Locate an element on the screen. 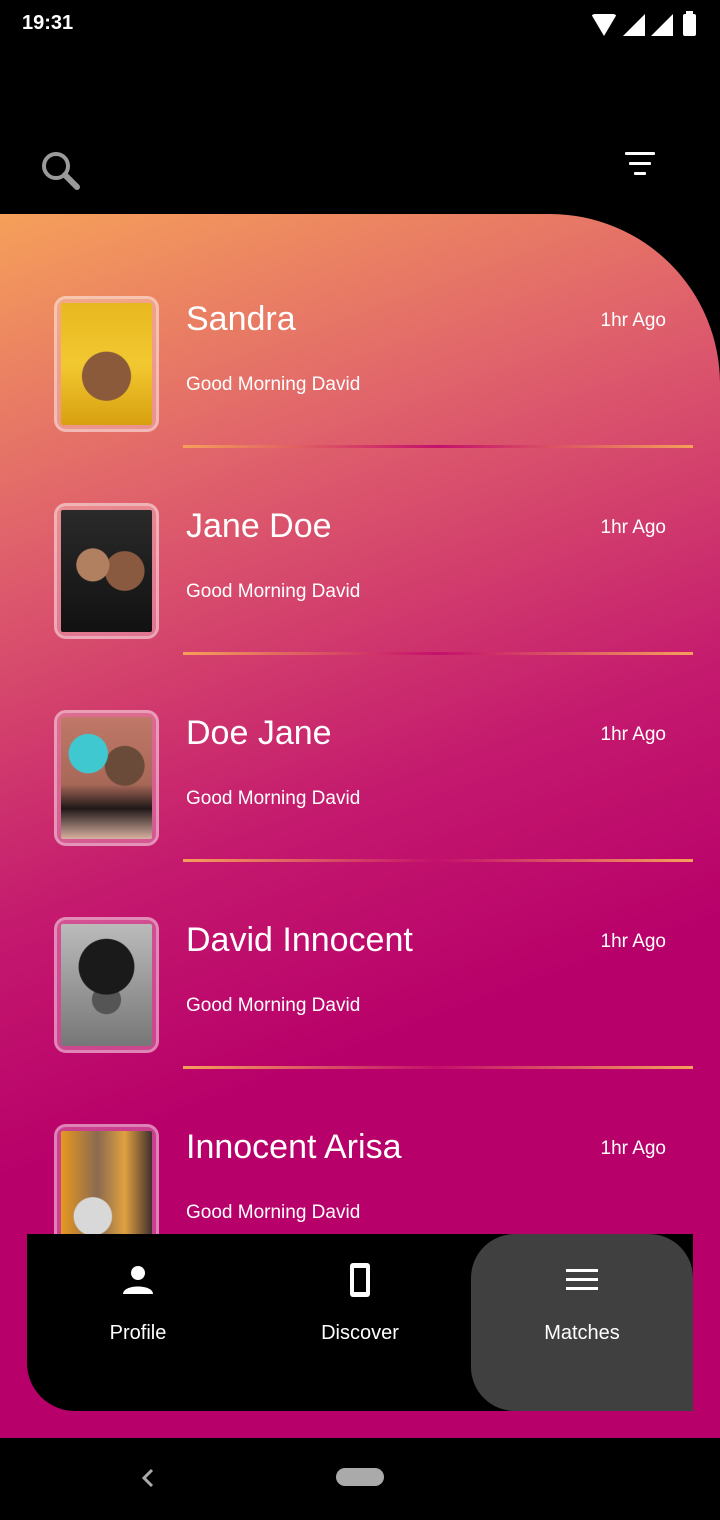 The image size is (720, 1520). nav-discover: Discover is located at coordinates (360, 1322).